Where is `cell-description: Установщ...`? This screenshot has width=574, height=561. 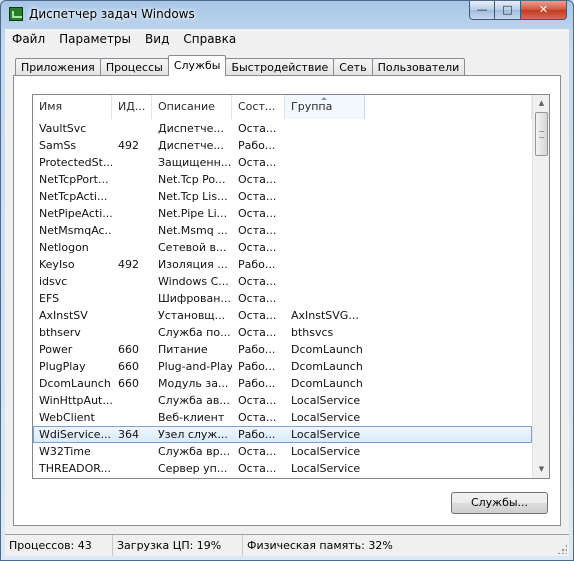
cell-description: Установщ... is located at coordinates (192, 315).